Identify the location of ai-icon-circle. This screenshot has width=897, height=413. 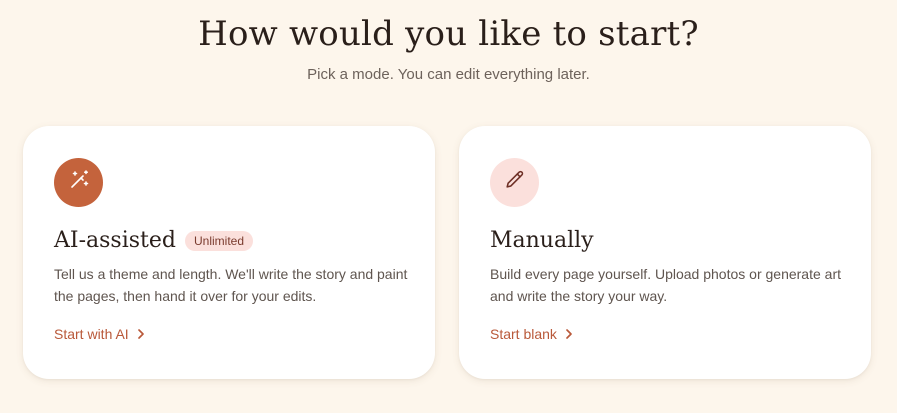
(78, 182).